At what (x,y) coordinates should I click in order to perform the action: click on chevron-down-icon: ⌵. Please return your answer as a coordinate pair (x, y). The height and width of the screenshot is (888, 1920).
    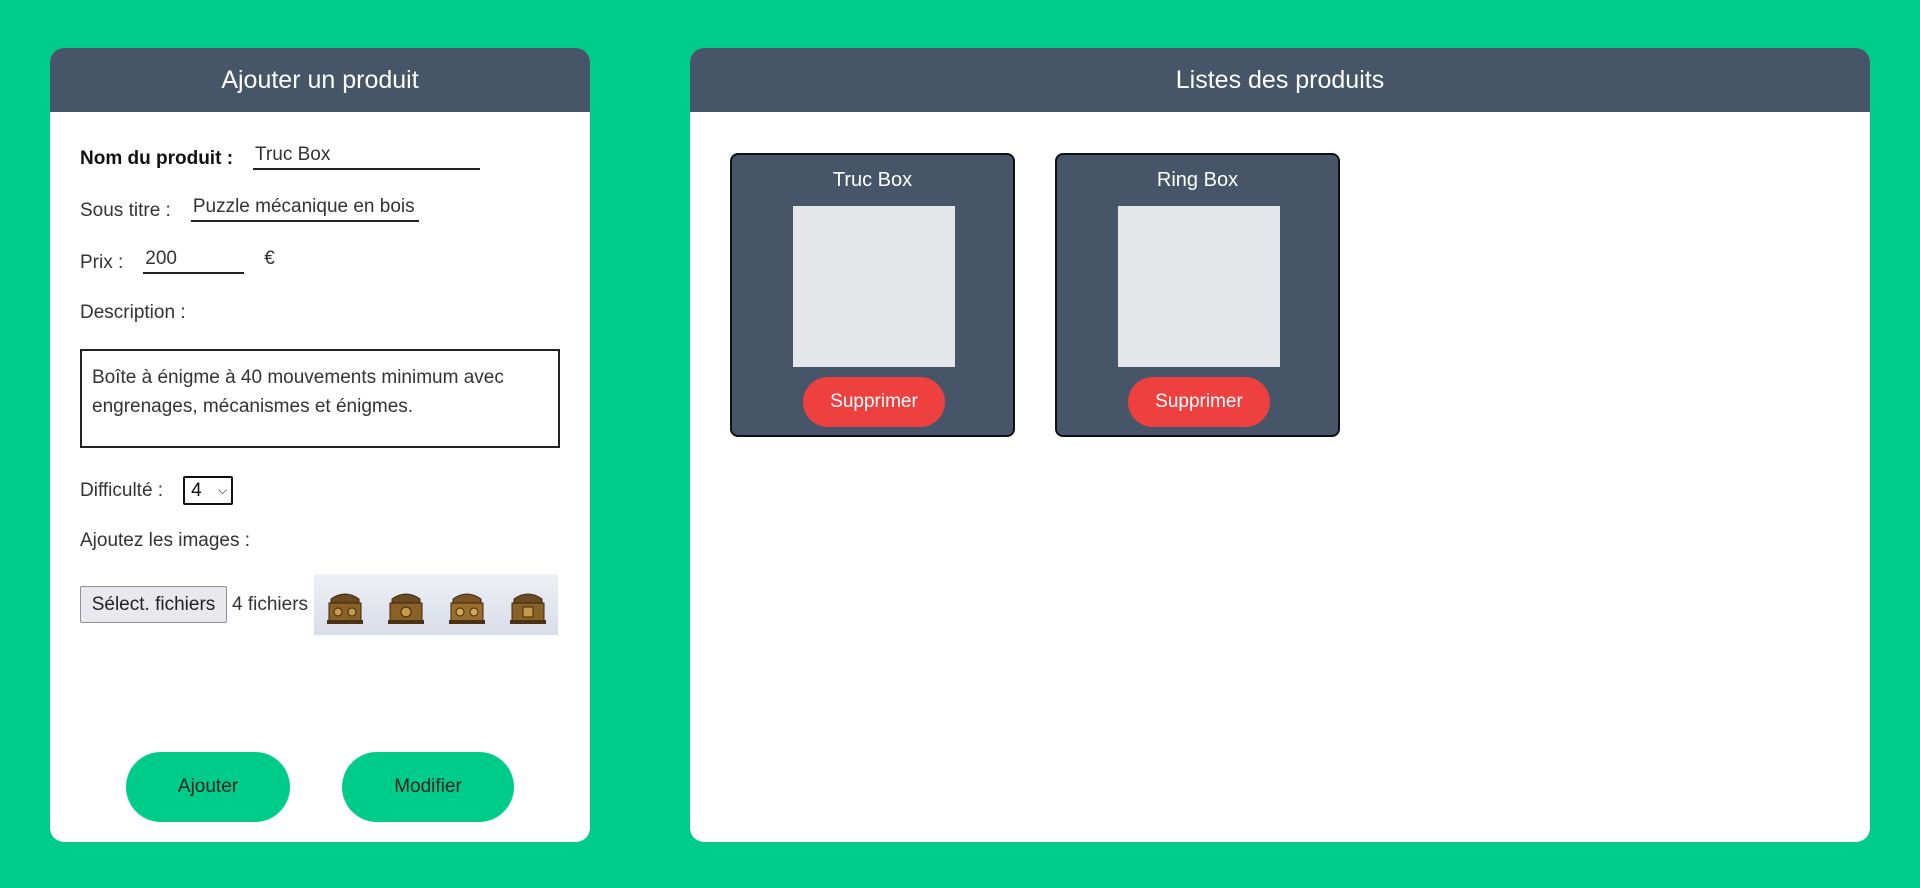
    Looking at the image, I should click on (222, 490).